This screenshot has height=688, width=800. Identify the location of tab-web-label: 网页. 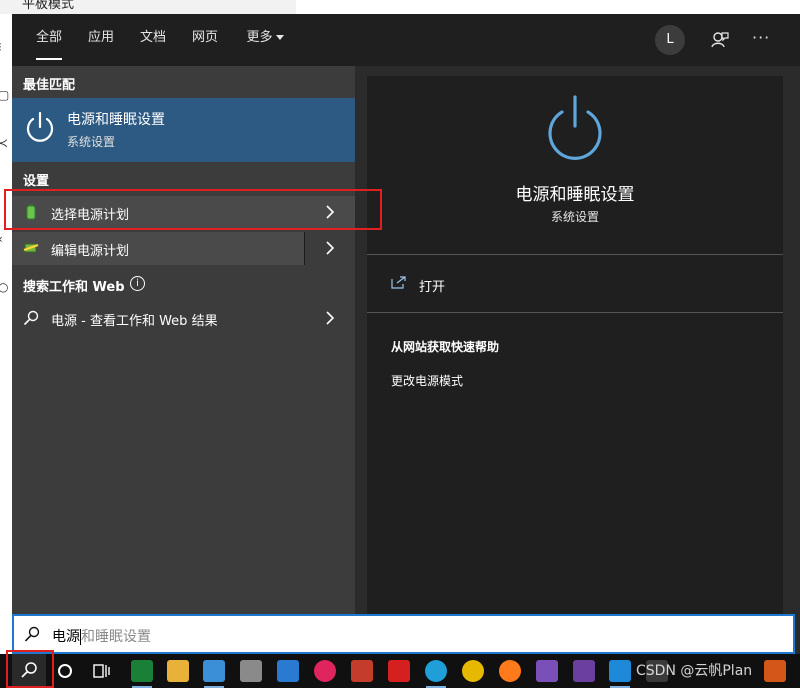
(204, 37).